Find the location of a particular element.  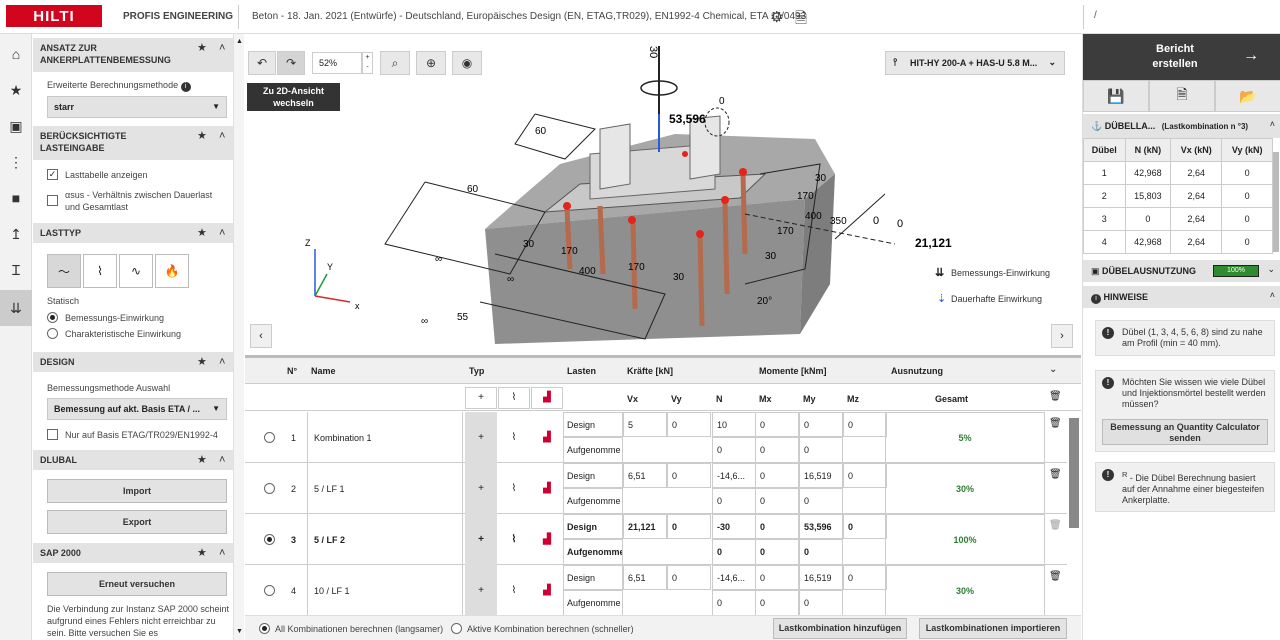

anchor-icon: ↥ is located at coordinates (16, 234).